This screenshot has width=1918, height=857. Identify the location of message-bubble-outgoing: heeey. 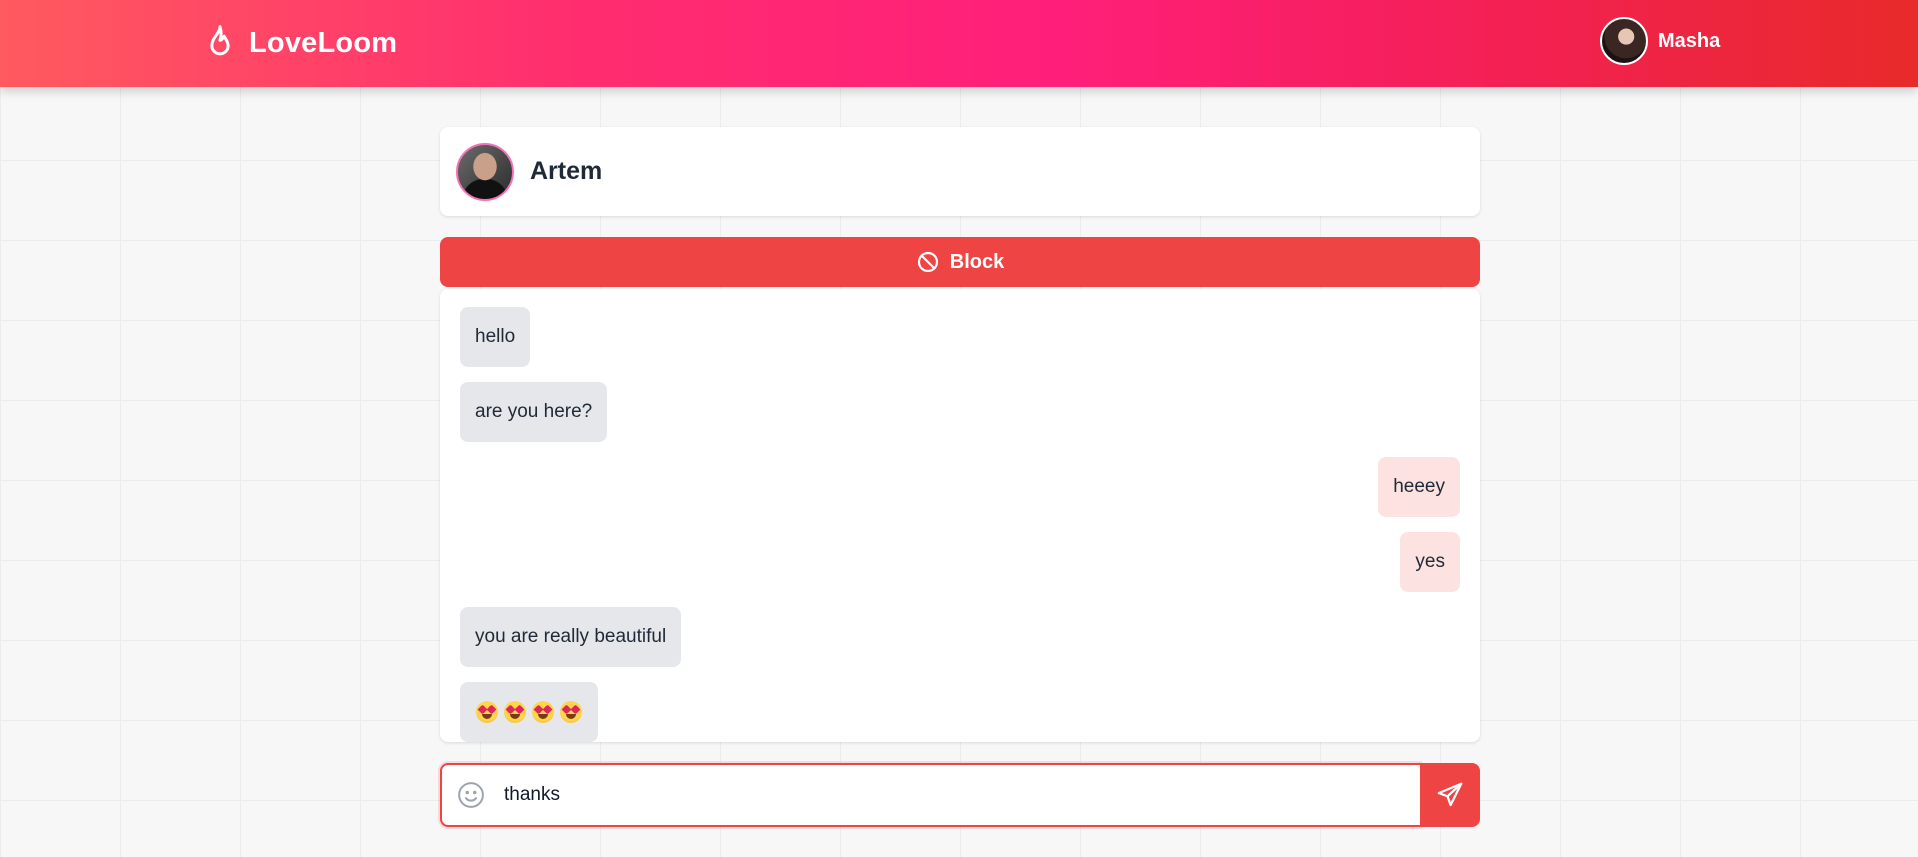
(1419, 487).